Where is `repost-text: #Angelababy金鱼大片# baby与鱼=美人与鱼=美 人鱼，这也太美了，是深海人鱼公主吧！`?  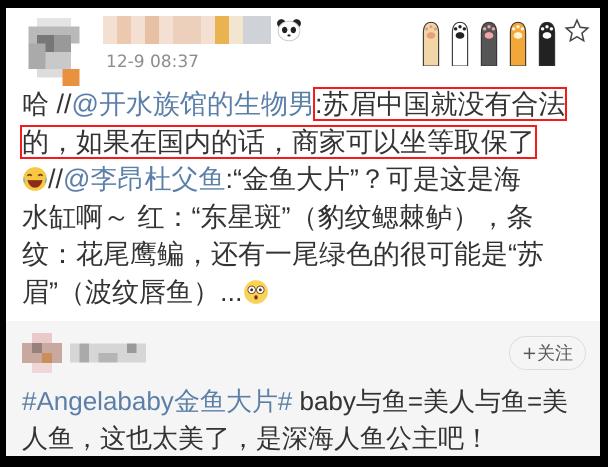 repost-text: #Angelababy金鱼大片# baby与鱼=美人与鱼=美 人鱼，这也太美了，是深海人鱼公主吧！ is located at coordinates (296, 420).